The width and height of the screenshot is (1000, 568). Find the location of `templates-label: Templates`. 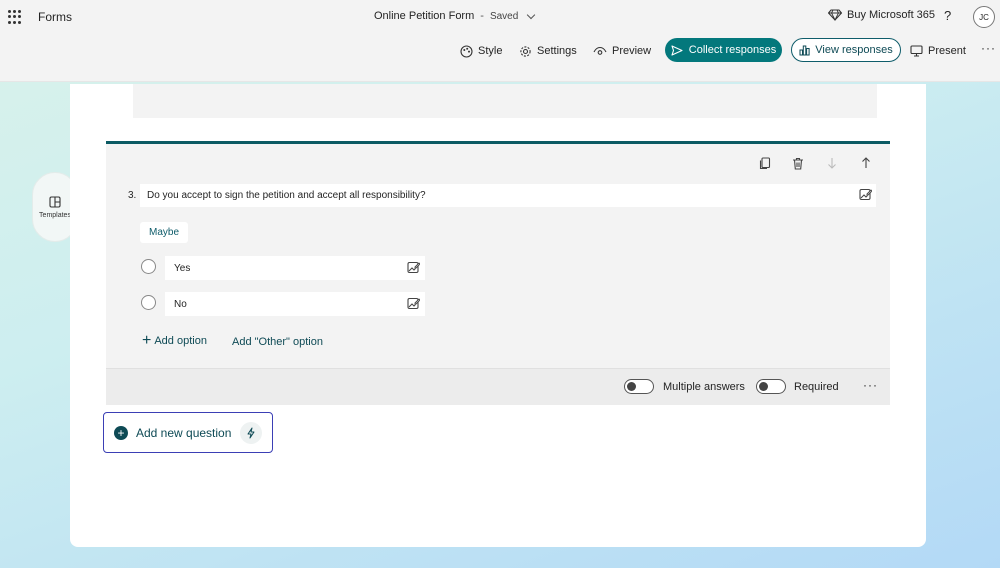

templates-label: Templates is located at coordinates (55, 215).